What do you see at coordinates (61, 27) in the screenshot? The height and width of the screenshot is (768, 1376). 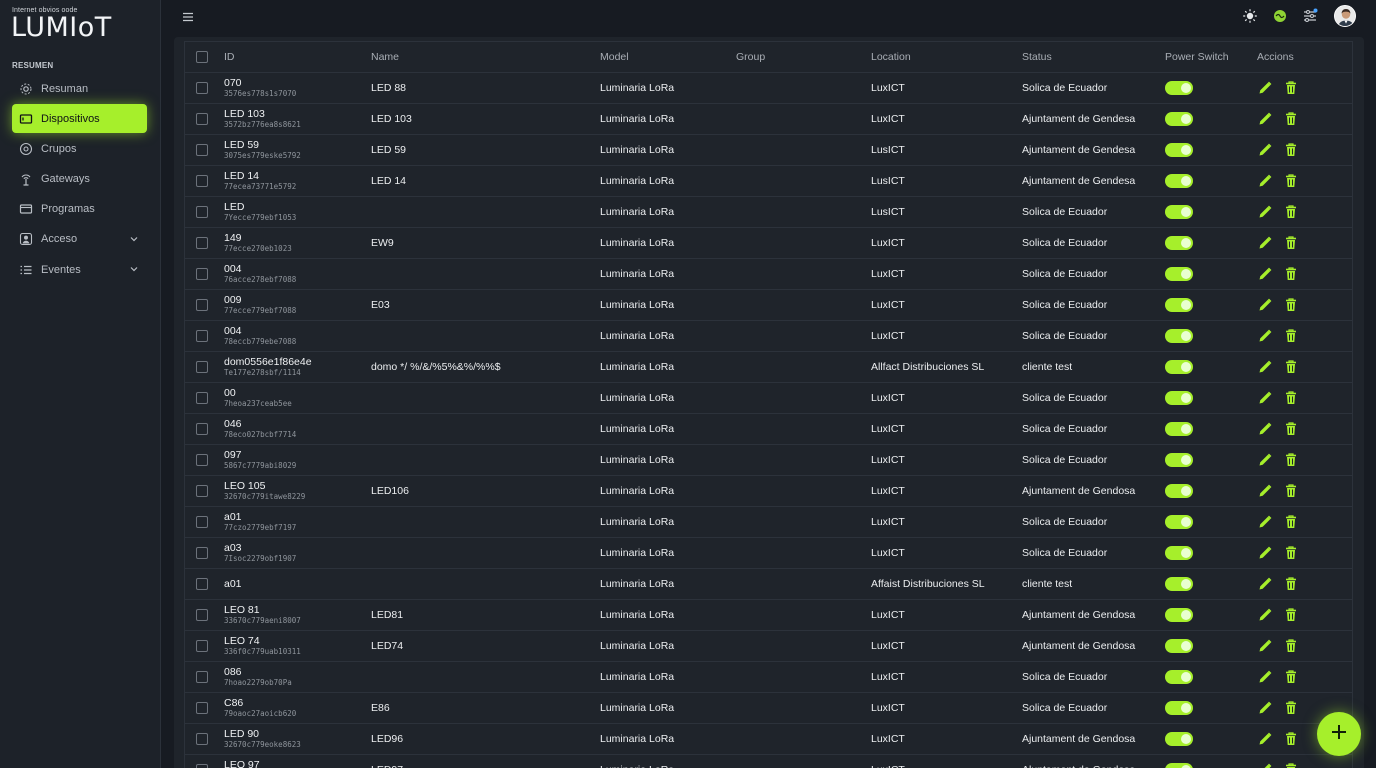 I see `brand-logo: LUMIoT` at bounding box center [61, 27].